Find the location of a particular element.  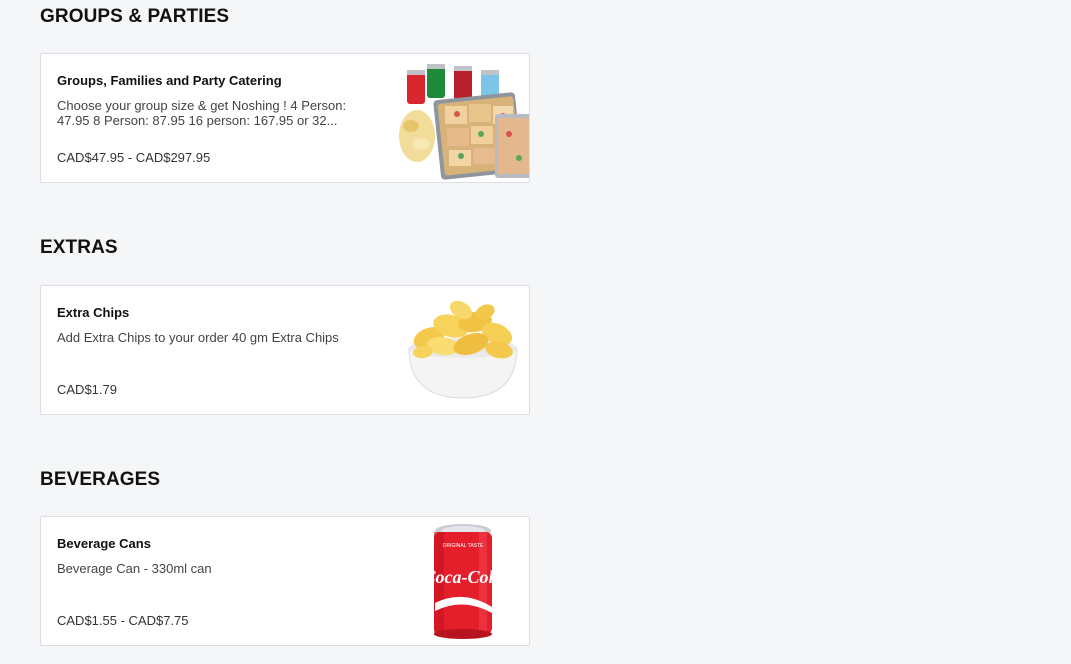

item-name: Groups, Families and Party Catering is located at coordinates (169, 80).